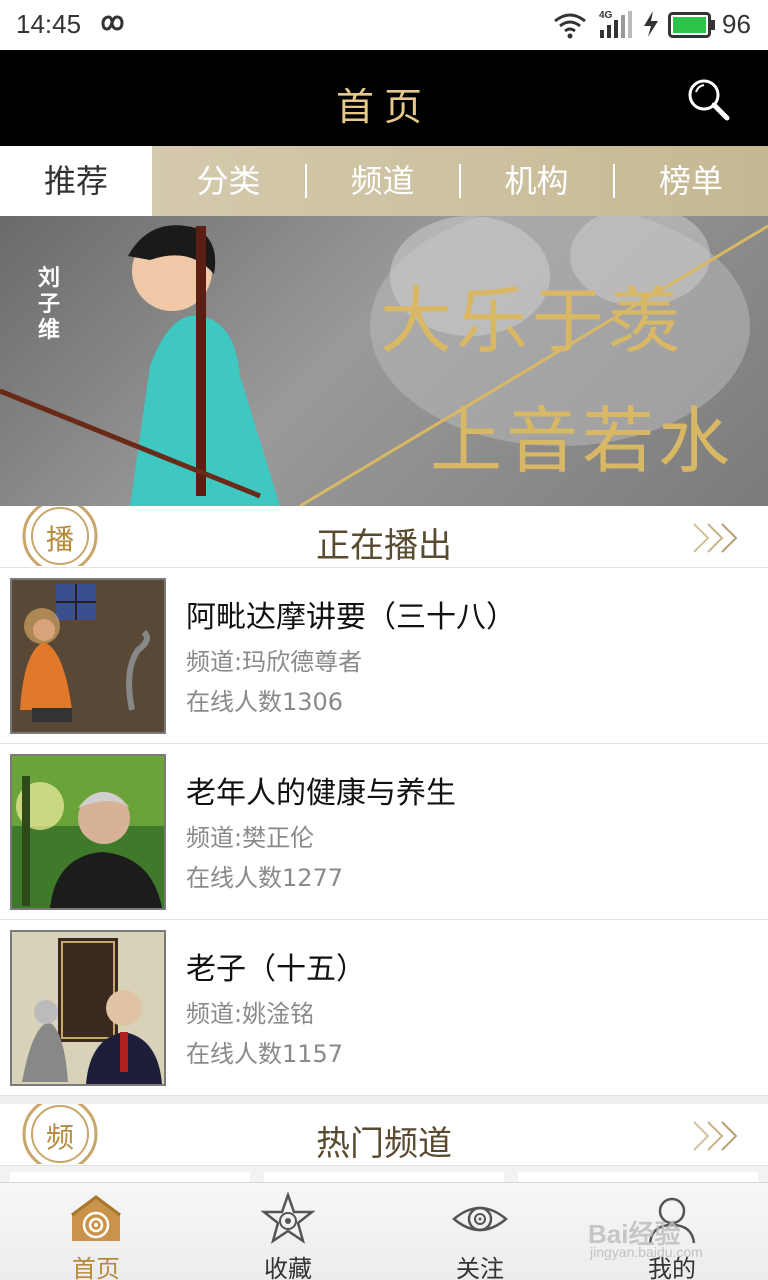  Describe the element at coordinates (384, 546) in the screenshot. I see `section-title: 正在播出` at that location.